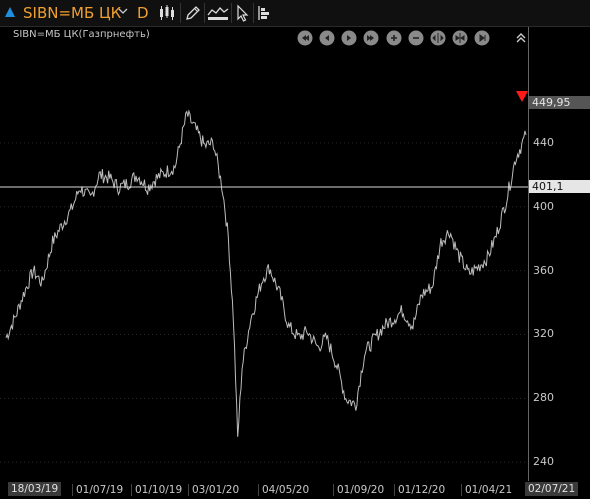  What do you see at coordinates (559, 102) in the screenshot?
I see `last-price-label: 449,95` at bounding box center [559, 102].